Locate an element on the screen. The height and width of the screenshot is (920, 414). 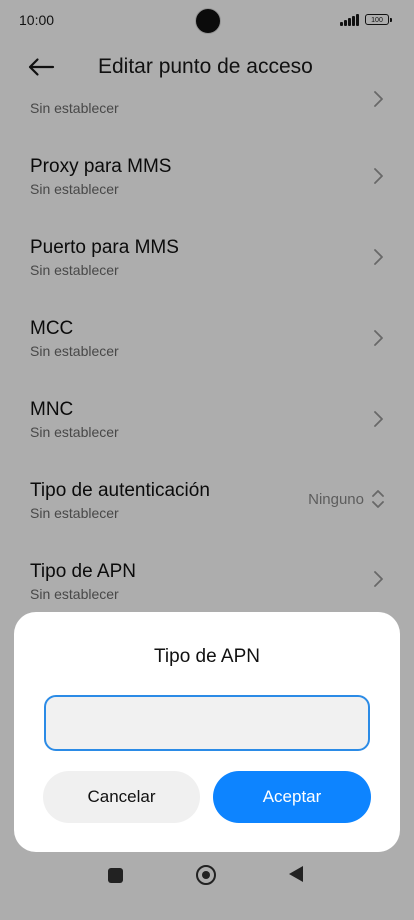
home-icon is located at coordinates (206, 875).